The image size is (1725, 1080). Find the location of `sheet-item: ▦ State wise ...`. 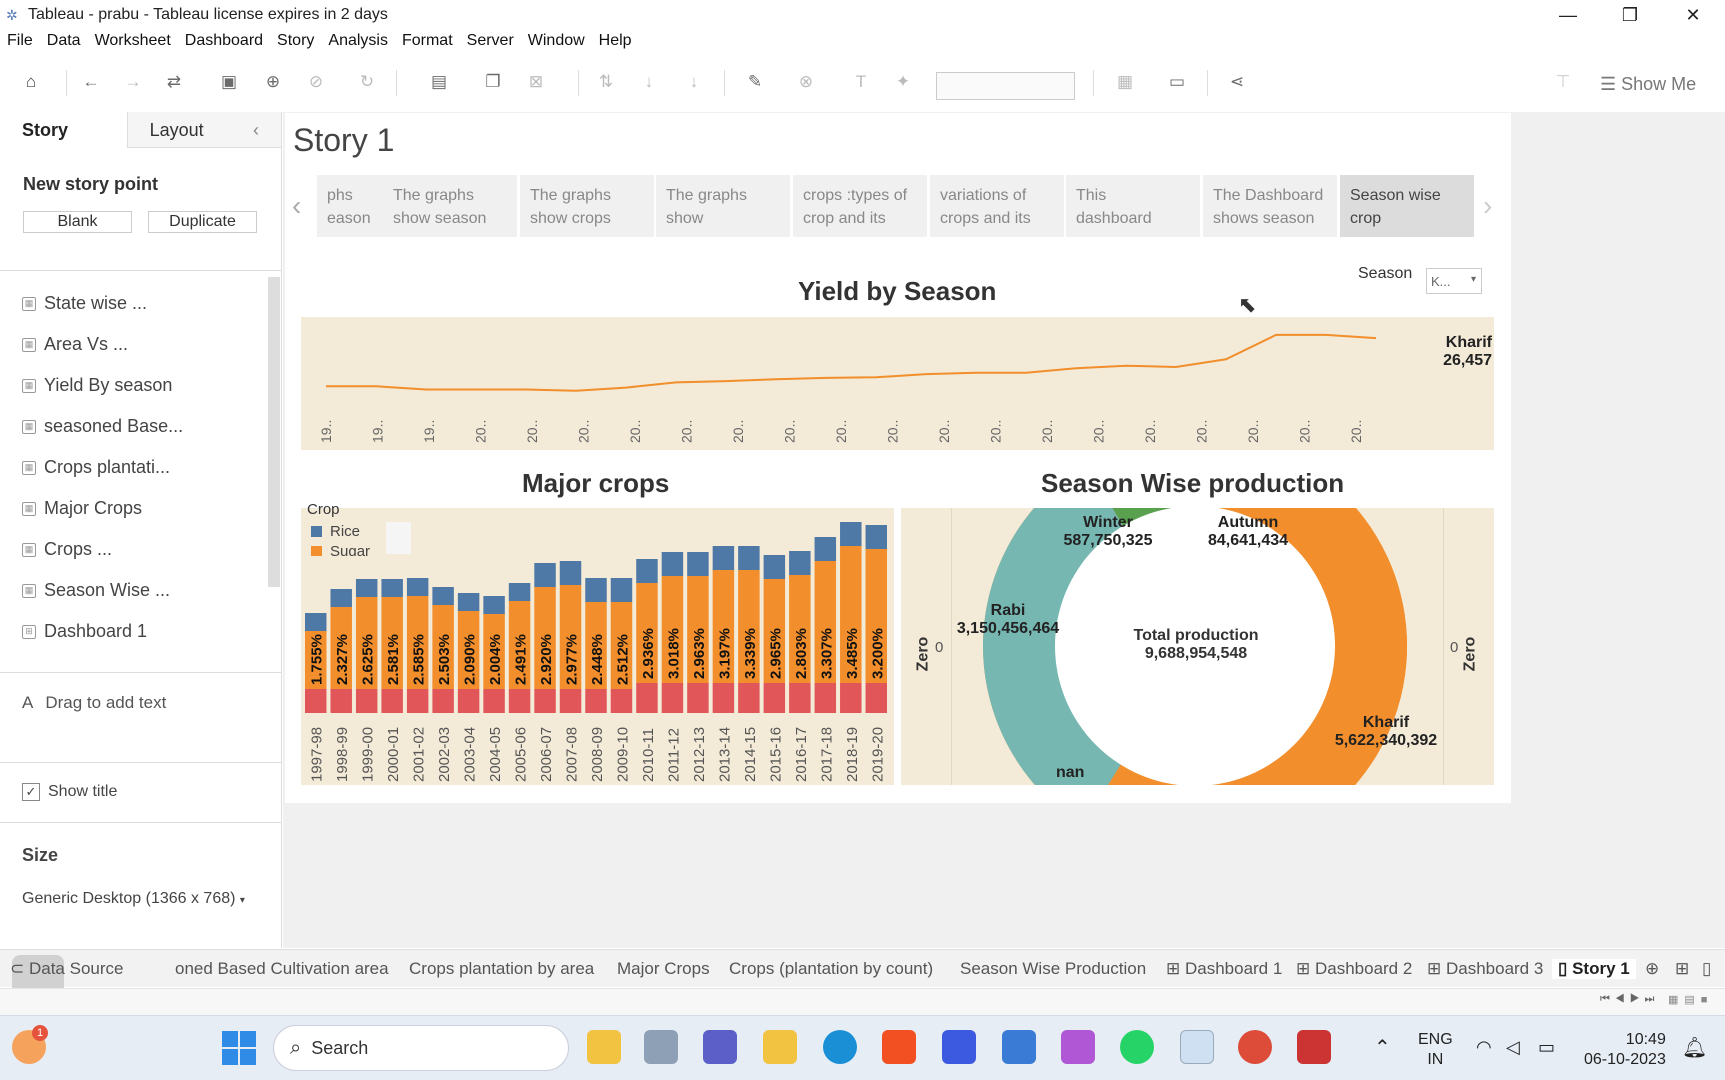

sheet-item: ▦ State wise ... is located at coordinates (141, 303).